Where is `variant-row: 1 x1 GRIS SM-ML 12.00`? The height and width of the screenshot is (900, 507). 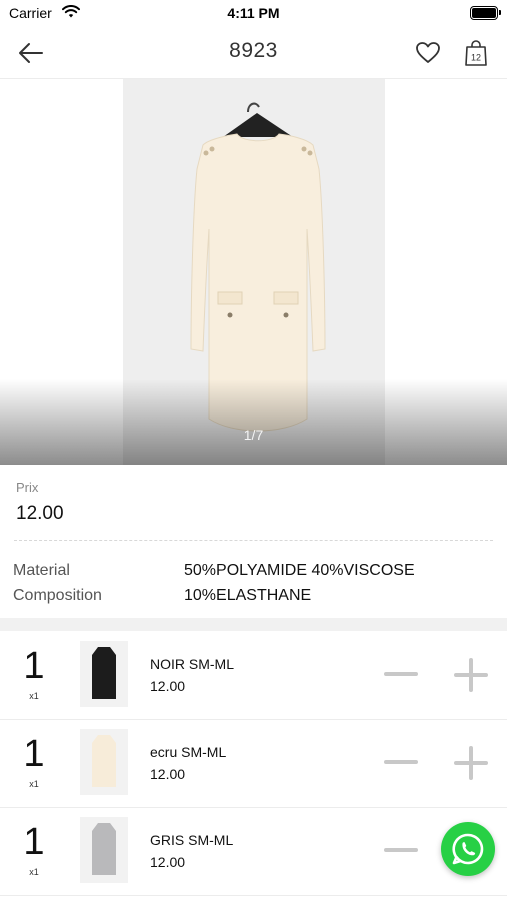
variant-row: 1 x1 GRIS SM-ML 12.00 is located at coordinates (253, 851).